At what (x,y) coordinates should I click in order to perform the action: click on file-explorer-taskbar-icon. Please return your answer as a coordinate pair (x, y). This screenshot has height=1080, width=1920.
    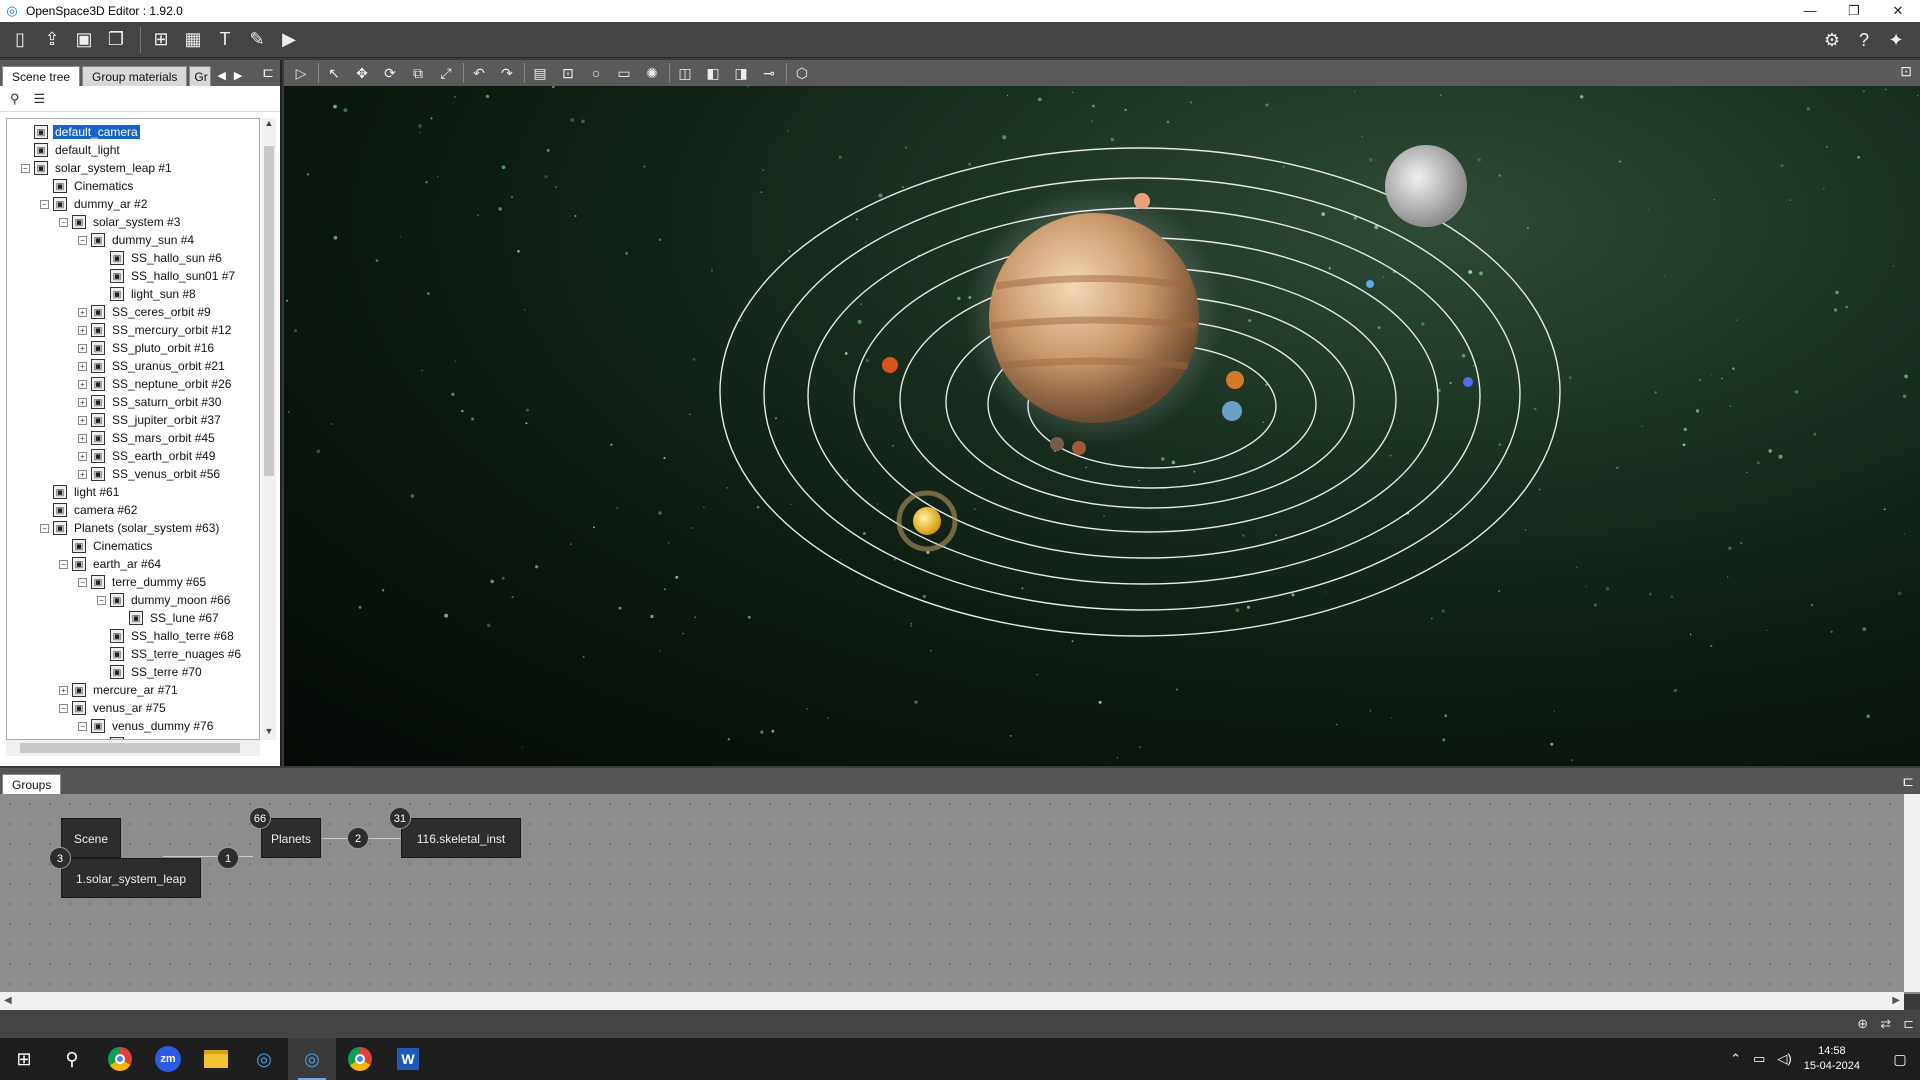
    Looking at the image, I should click on (216, 1059).